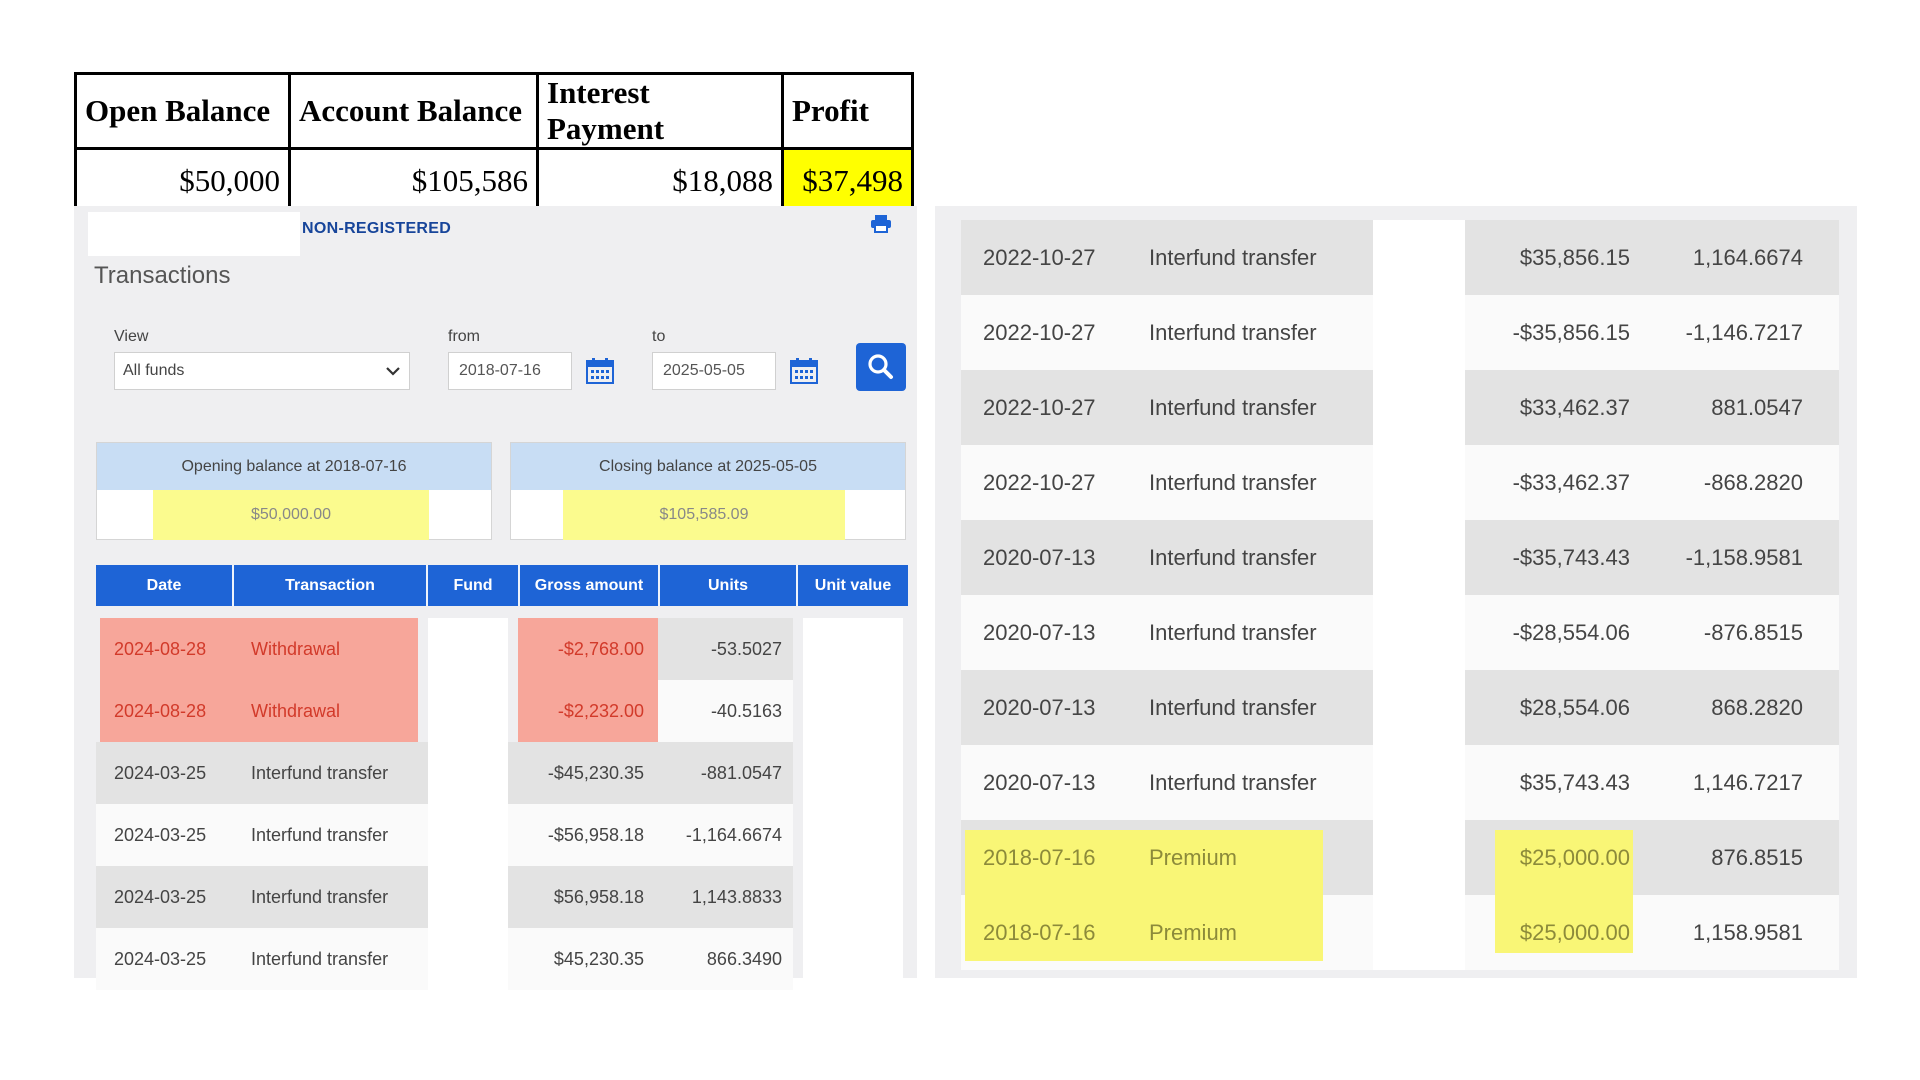 The height and width of the screenshot is (1080, 1920). What do you see at coordinates (746, 711) in the screenshot?
I see `tx-units: -40.5163` at bounding box center [746, 711].